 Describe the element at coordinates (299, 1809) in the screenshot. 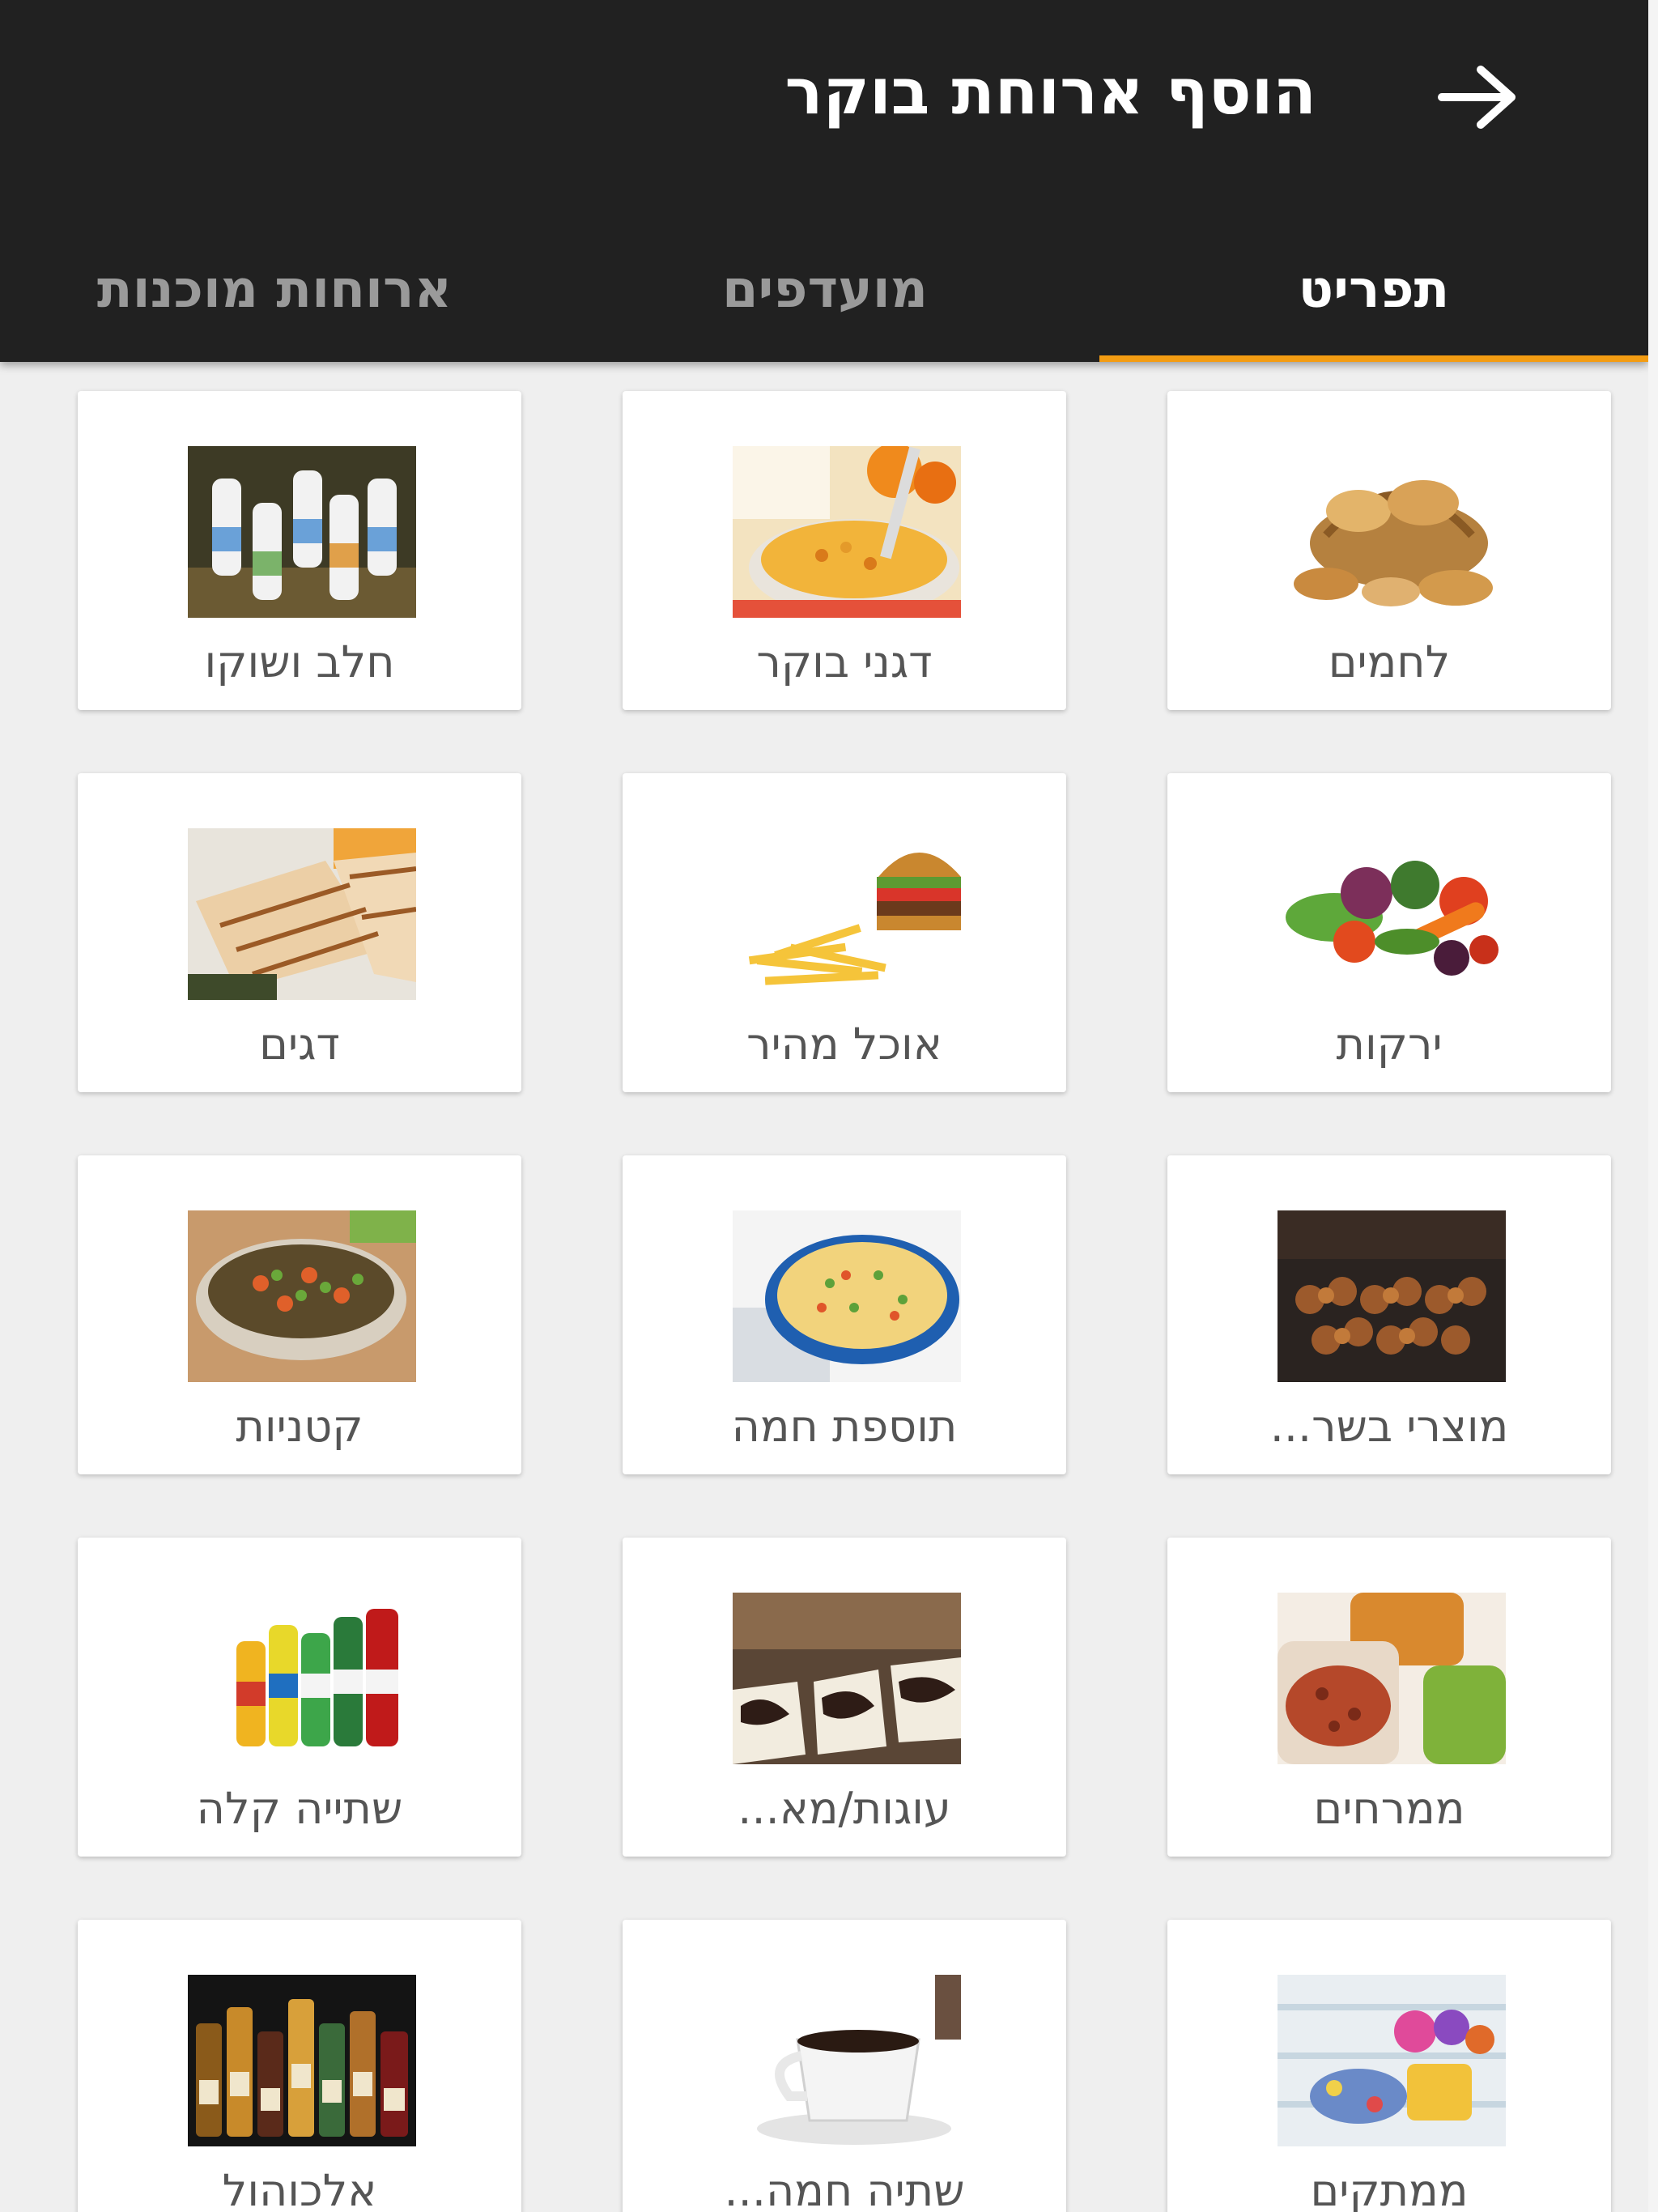

I see `category-label: שתייה קלה` at that location.